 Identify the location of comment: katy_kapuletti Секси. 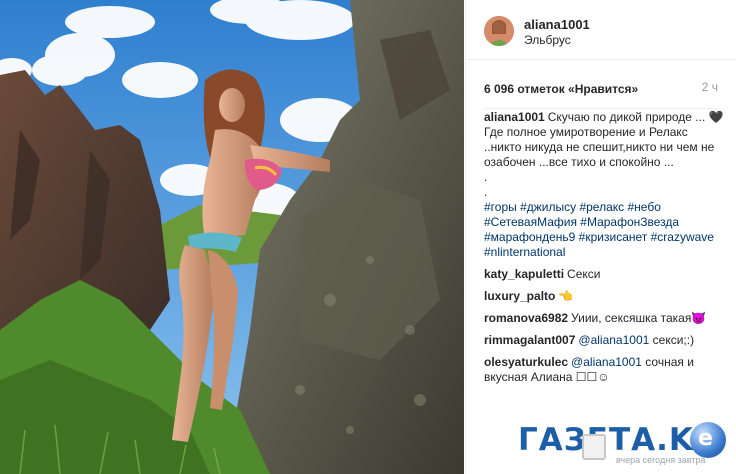
(604, 274).